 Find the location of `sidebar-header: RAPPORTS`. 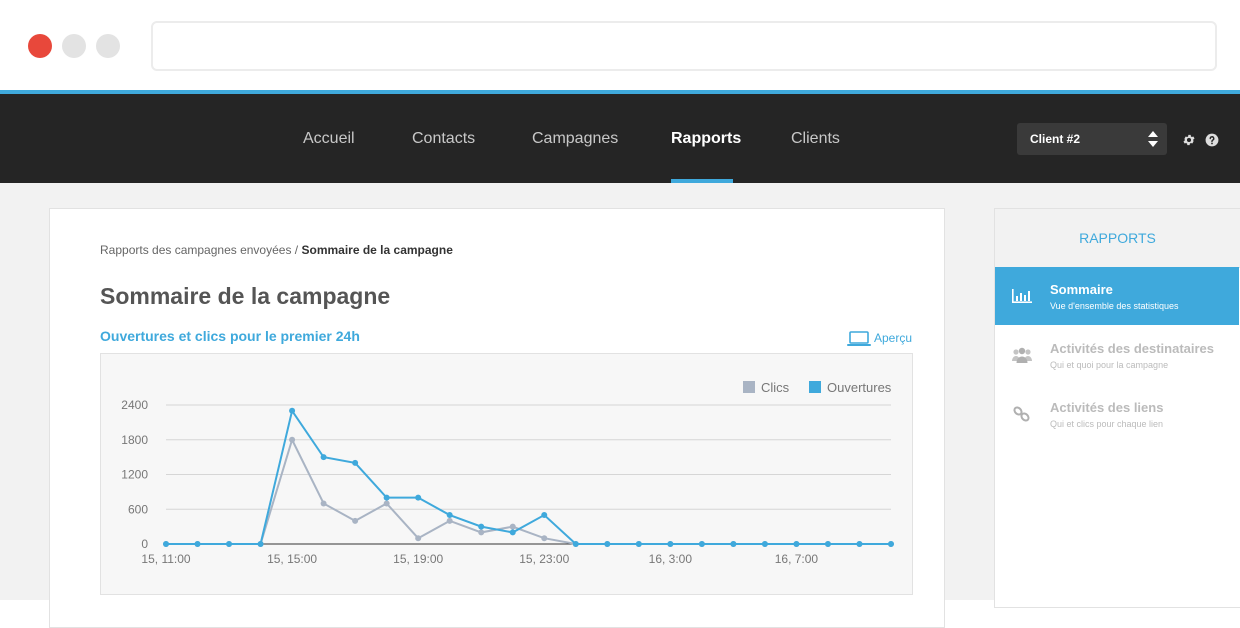

sidebar-header: RAPPORTS is located at coordinates (1117, 238).